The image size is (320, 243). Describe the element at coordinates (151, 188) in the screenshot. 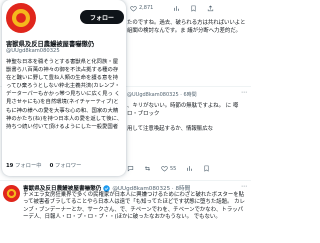

I see `author-handle: @UUgd8kam080325 · 8時間` at that location.